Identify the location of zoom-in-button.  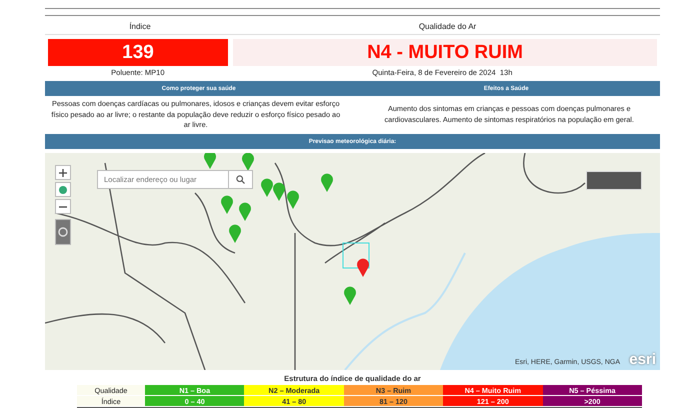
(63, 172).